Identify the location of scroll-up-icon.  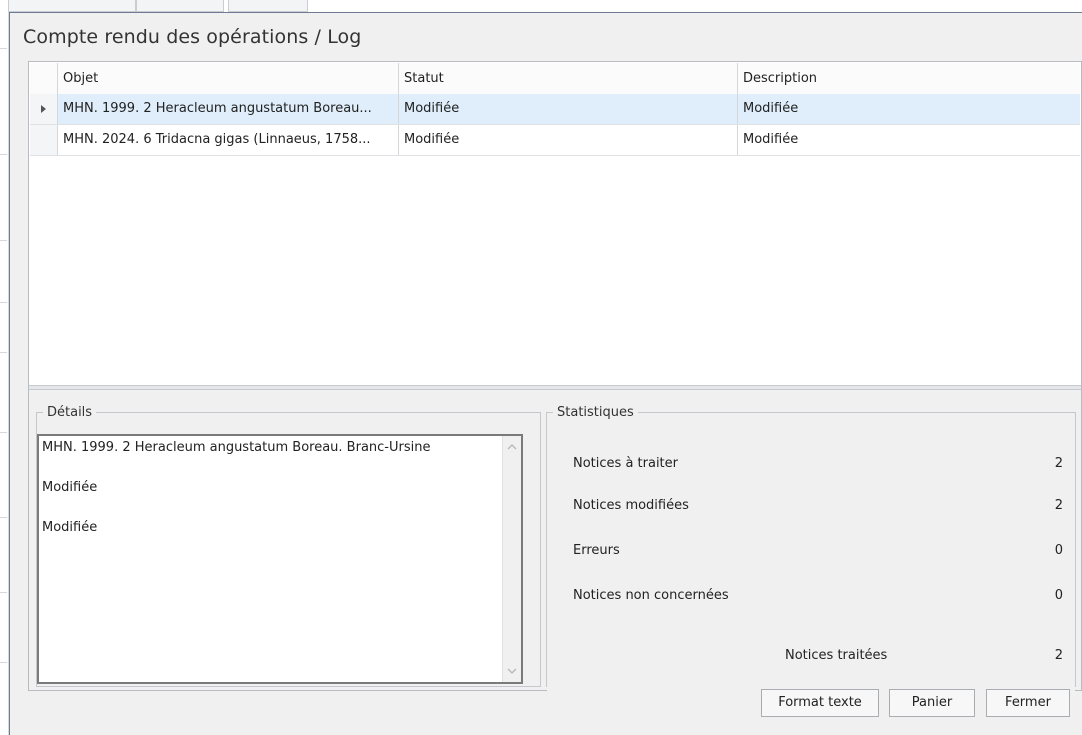
(512, 447).